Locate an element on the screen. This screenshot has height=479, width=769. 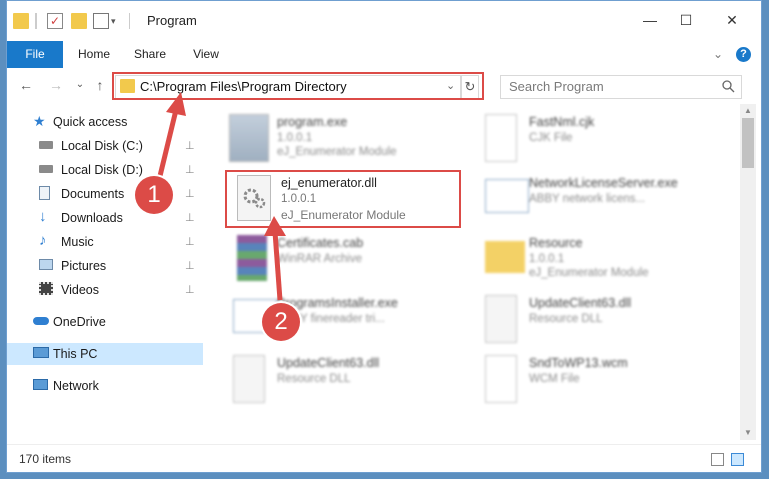
step-badge-1: 1 is located at coordinates (154, 195).